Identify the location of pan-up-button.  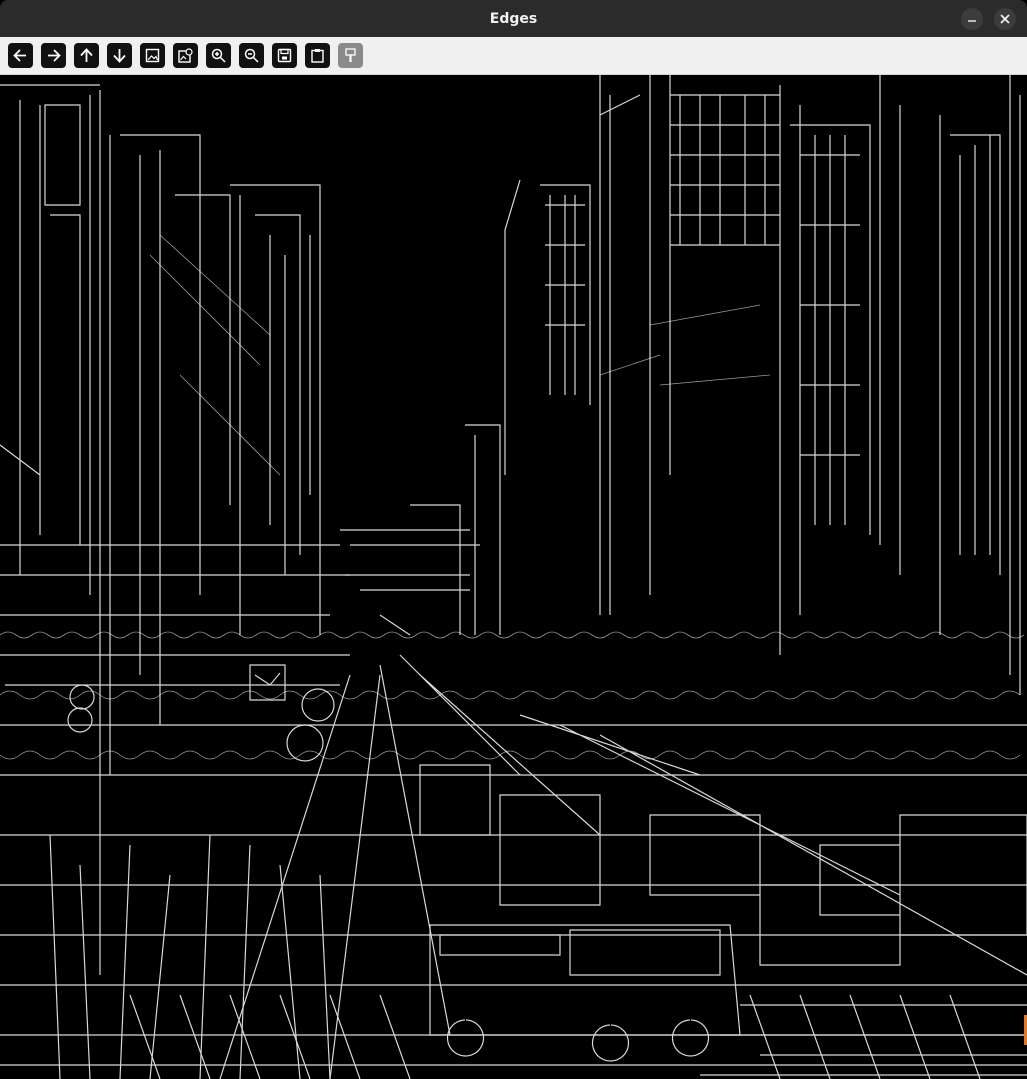
(86, 55).